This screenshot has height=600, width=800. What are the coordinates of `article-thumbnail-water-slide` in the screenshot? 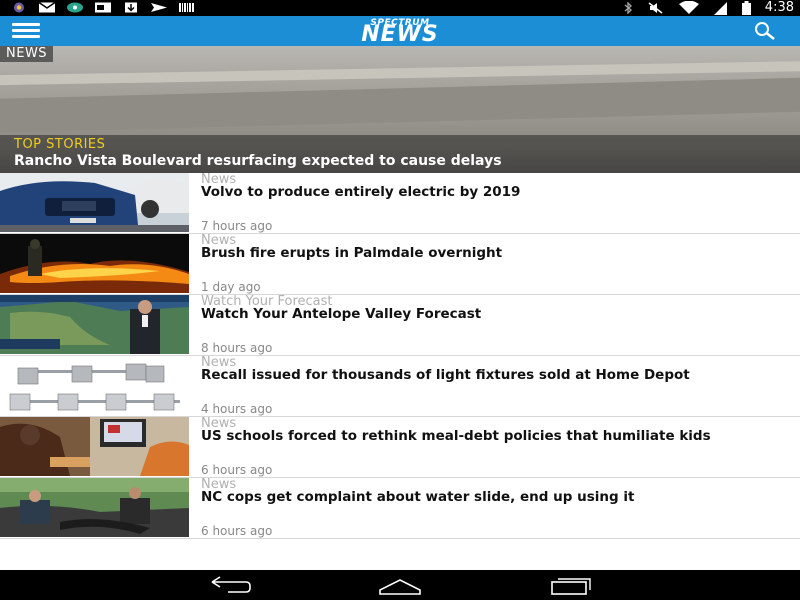 It's located at (94, 507).